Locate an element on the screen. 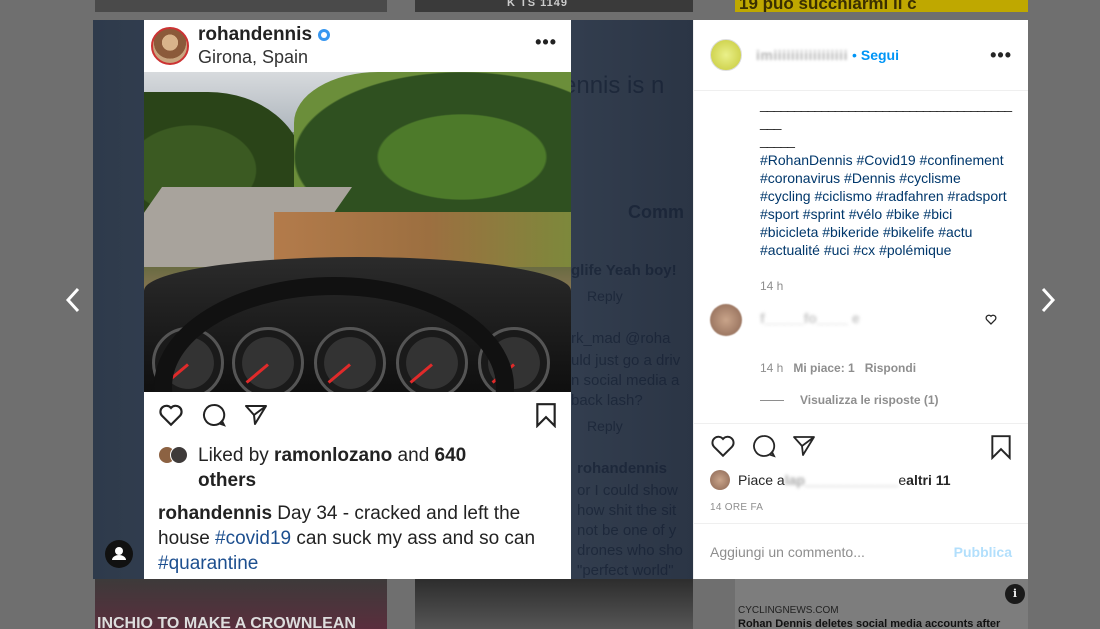 Image resolution: width=1100 pixels, height=629 pixels. post-header: imiiiiiiiiiiiiiiiii • Segui ••• is located at coordinates (861, 55).